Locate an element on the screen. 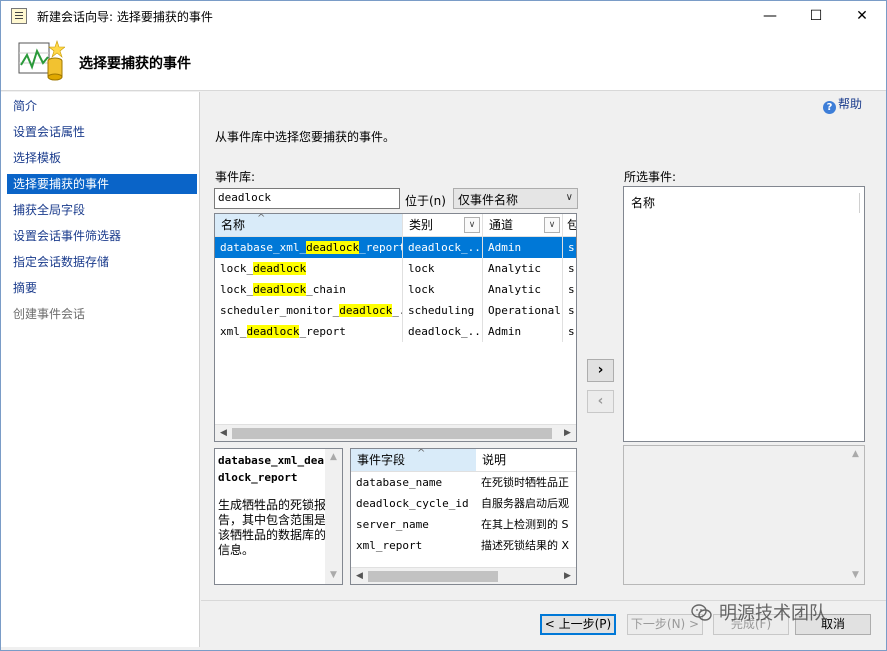  field-name-cell: deadlock_cycle_id is located at coordinates (412, 503).